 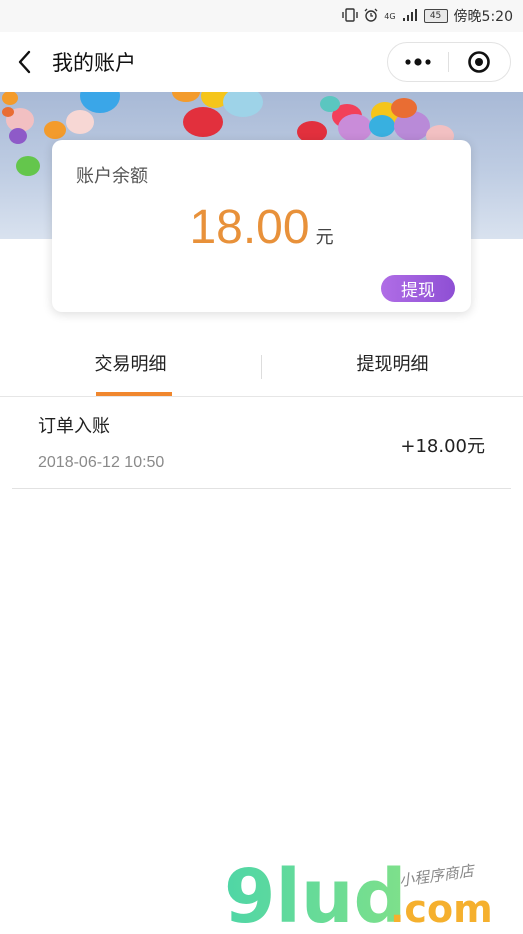 What do you see at coordinates (112, 176) in the screenshot?
I see `balance-label: 账户余额` at bounding box center [112, 176].